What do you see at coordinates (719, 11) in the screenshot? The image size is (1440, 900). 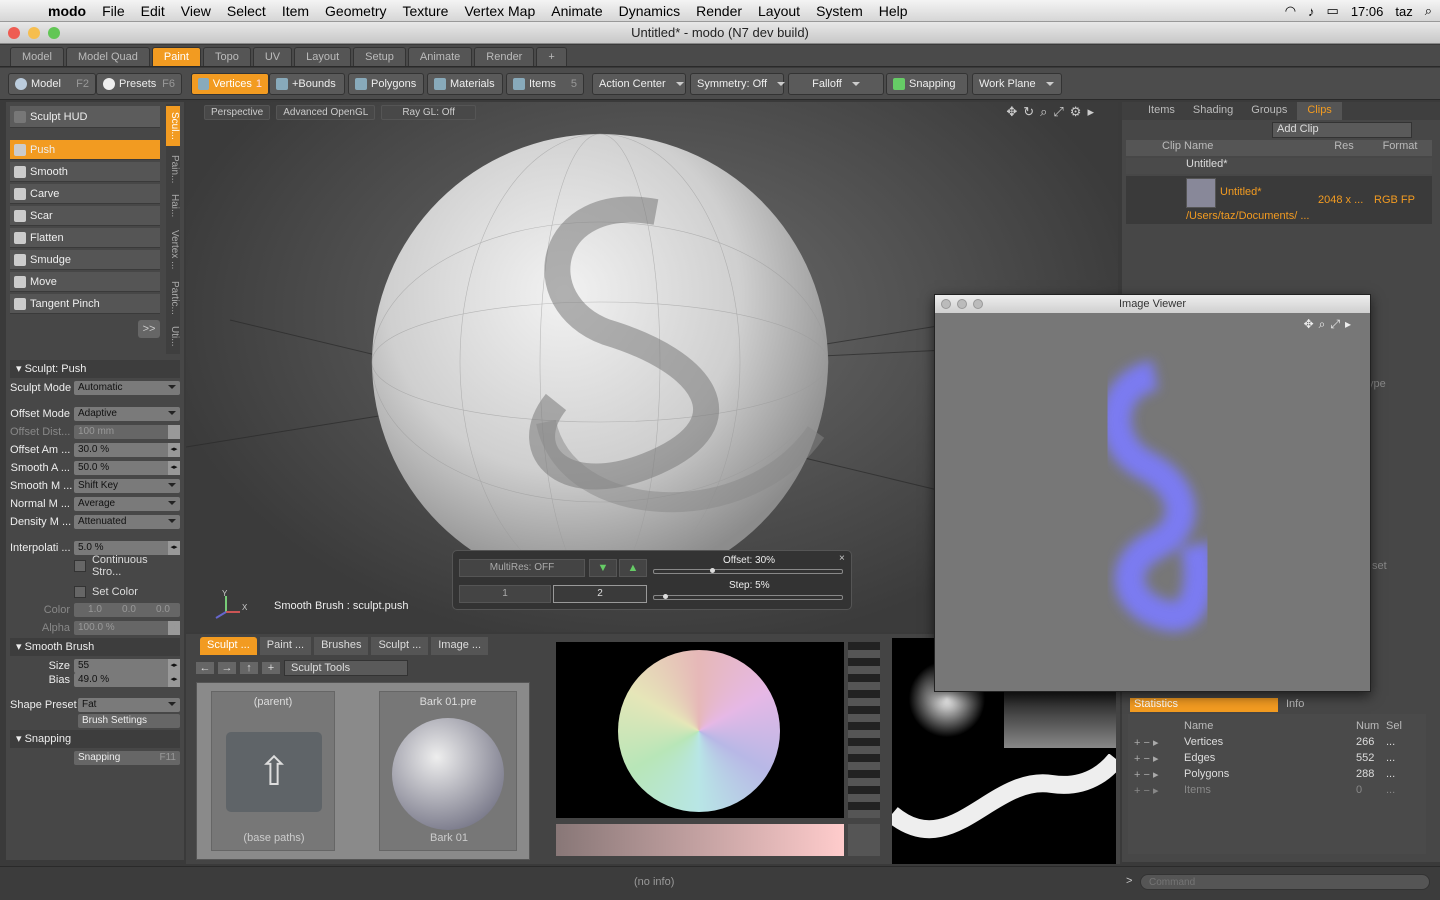 I see `menu-render: Render` at bounding box center [719, 11].